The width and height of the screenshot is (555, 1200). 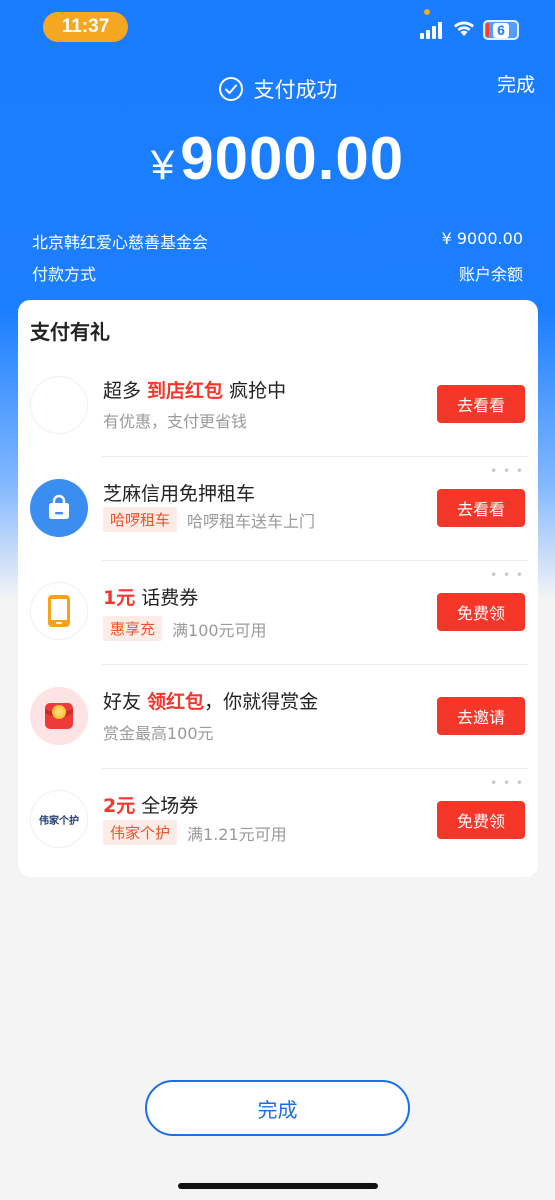 What do you see at coordinates (59, 405) in the screenshot?
I see `blank-logo-icon` at bounding box center [59, 405].